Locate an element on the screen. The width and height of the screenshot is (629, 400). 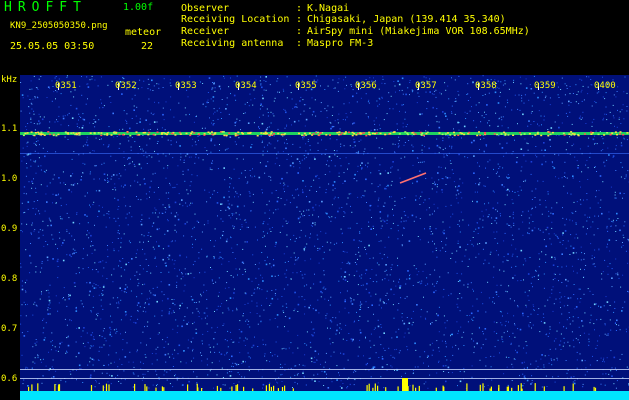
x-tick-label: 0353 is located at coordinates (186, 86).